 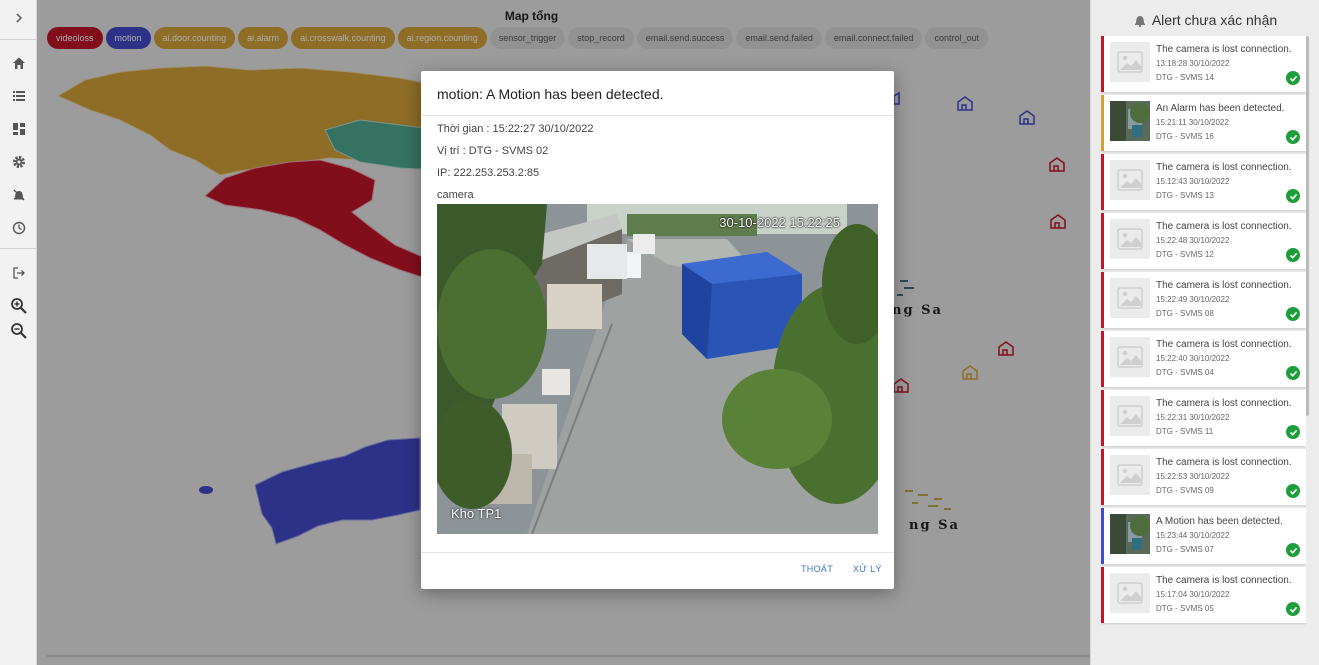 I want to click on alert-message: An Alarm has been detected., so click(x=1220, y=108).